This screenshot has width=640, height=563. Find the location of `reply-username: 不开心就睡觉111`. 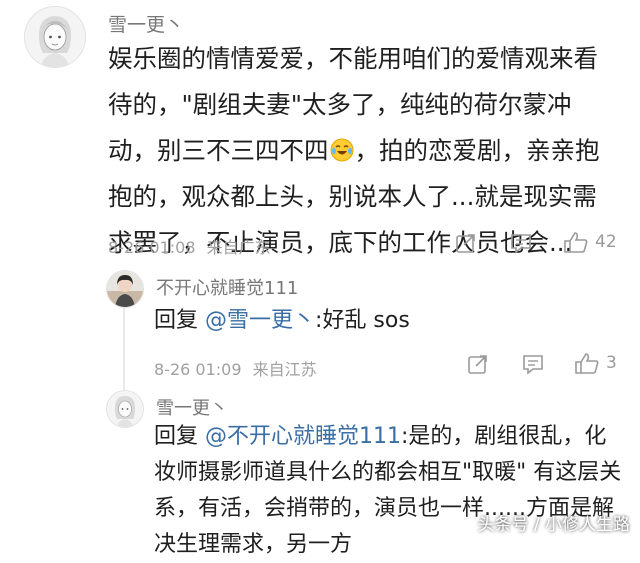

reply-username: 不开心就睡觉111 is located at coordinates (227, 287).